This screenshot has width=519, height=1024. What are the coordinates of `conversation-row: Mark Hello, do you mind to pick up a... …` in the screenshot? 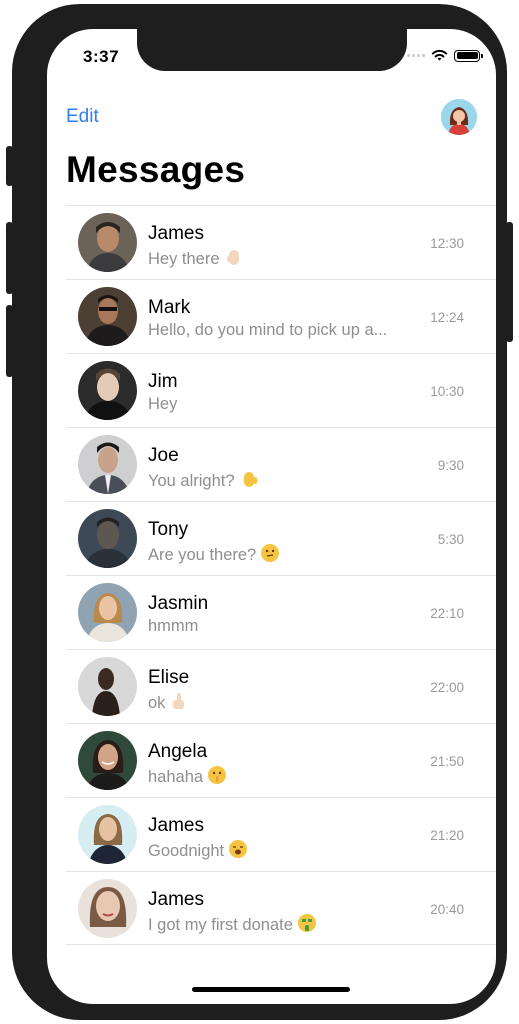 It's located at (281, 316).